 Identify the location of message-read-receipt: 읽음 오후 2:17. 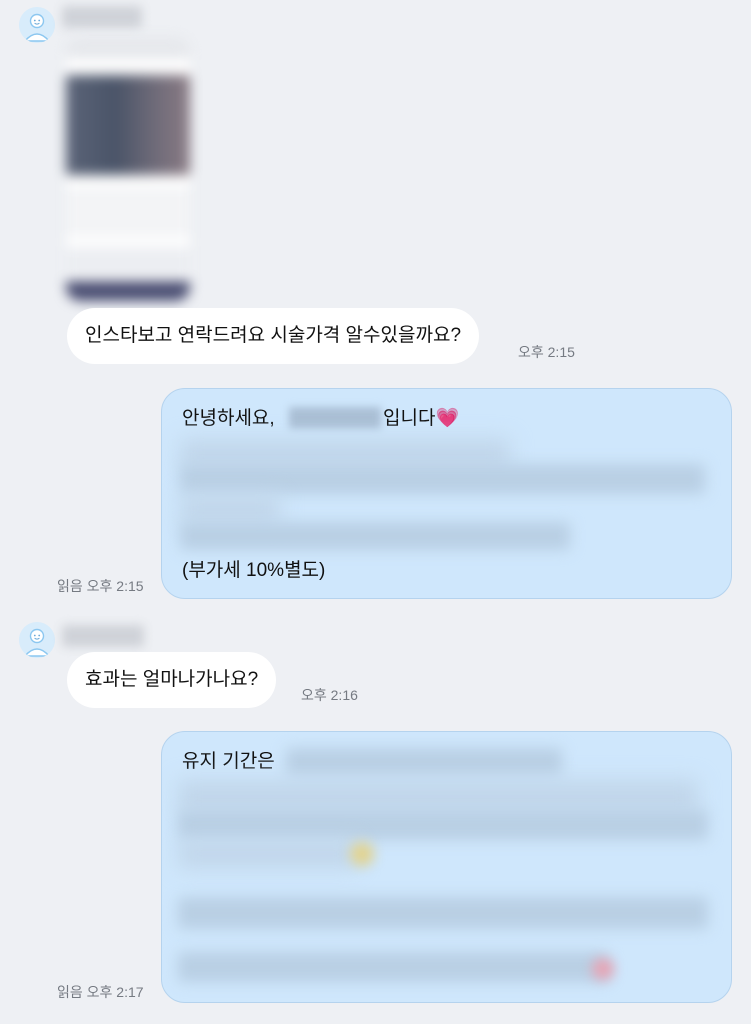
(100, 992).